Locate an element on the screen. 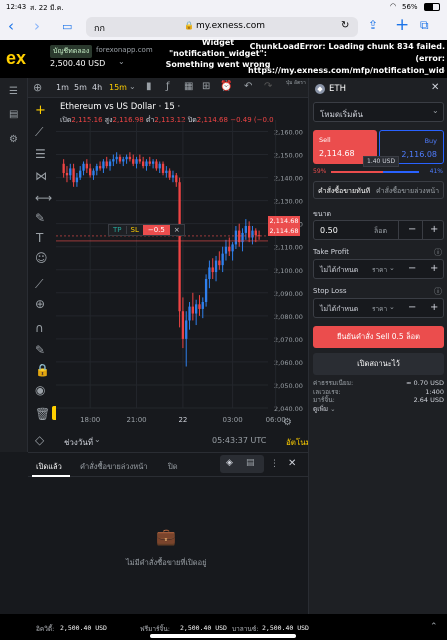 The width and height of the screenshot is (447, 640). utc-clock: 05:43:37 UTC is located at coordinates (239, 440).